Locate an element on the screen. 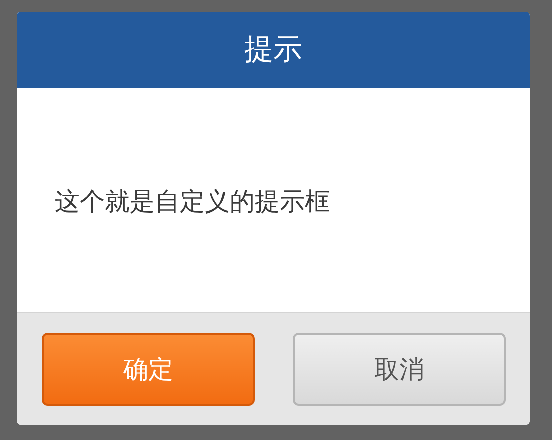  dialog-message: 这个就是自定义的提示框 is located at coordinates (192, 202).